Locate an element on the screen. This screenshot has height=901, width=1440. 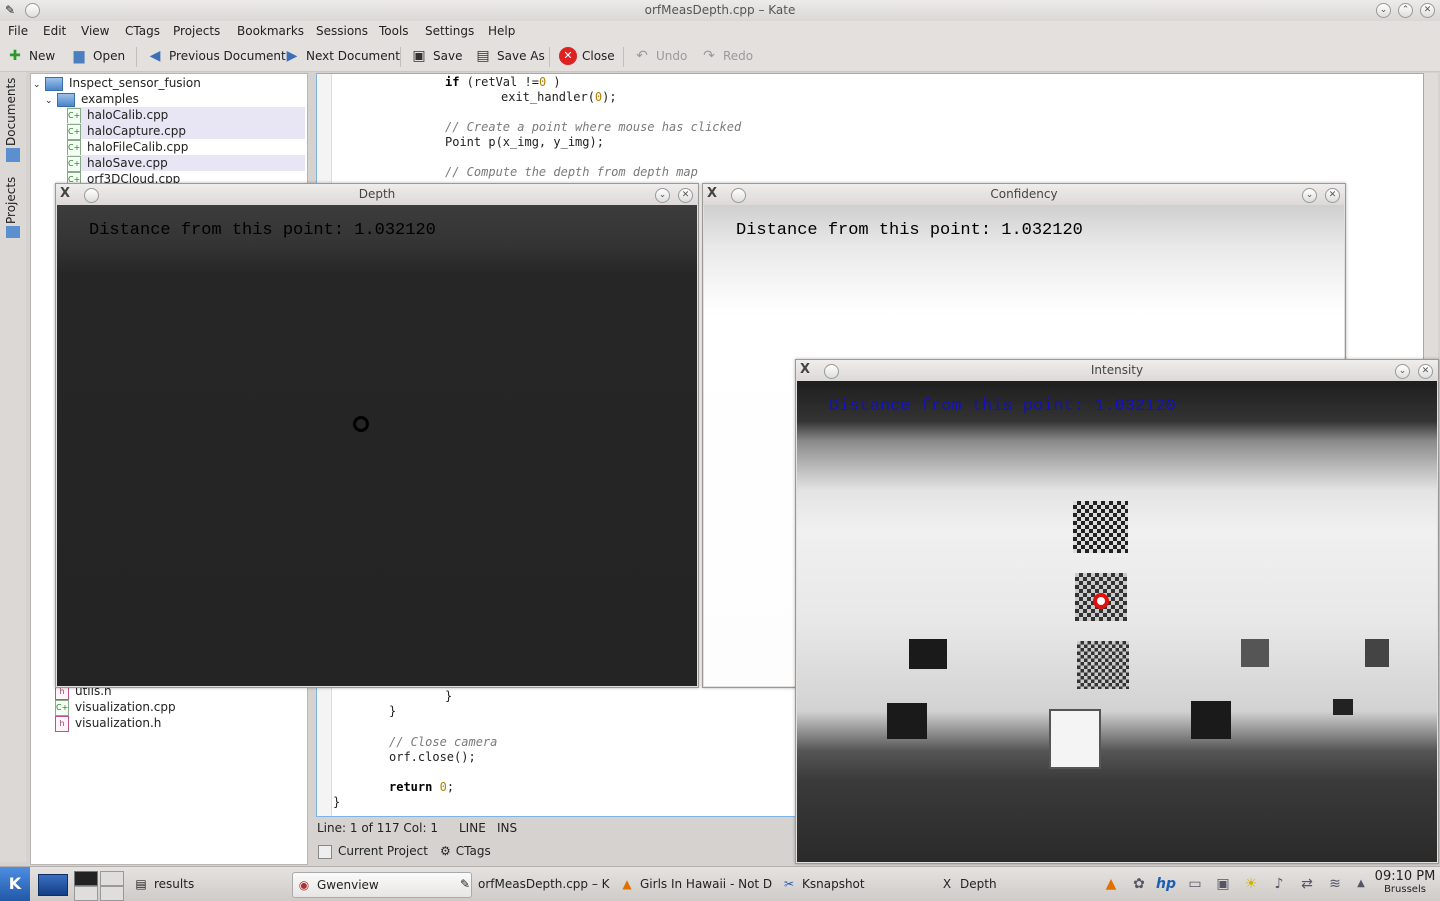
hp-tray-icon: hp is located at coordinates (1166, 884).